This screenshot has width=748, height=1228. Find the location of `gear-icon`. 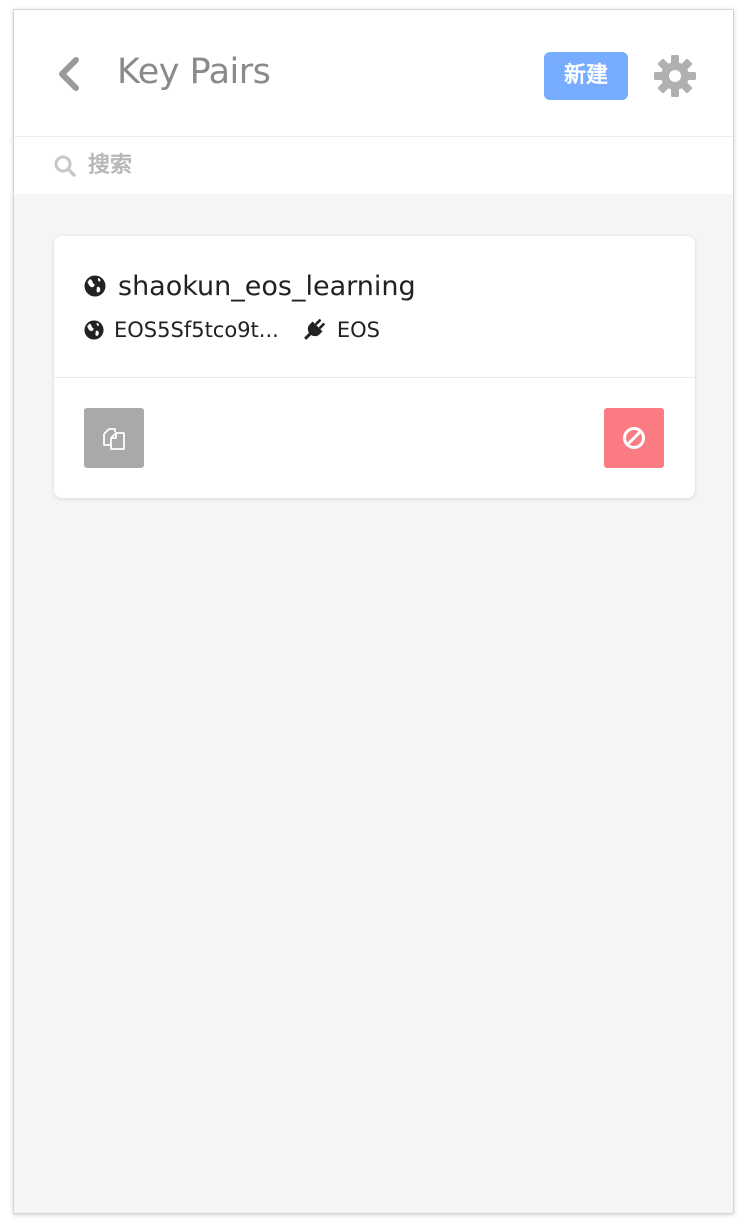

gear-icon is located at coordinates (675, 76).